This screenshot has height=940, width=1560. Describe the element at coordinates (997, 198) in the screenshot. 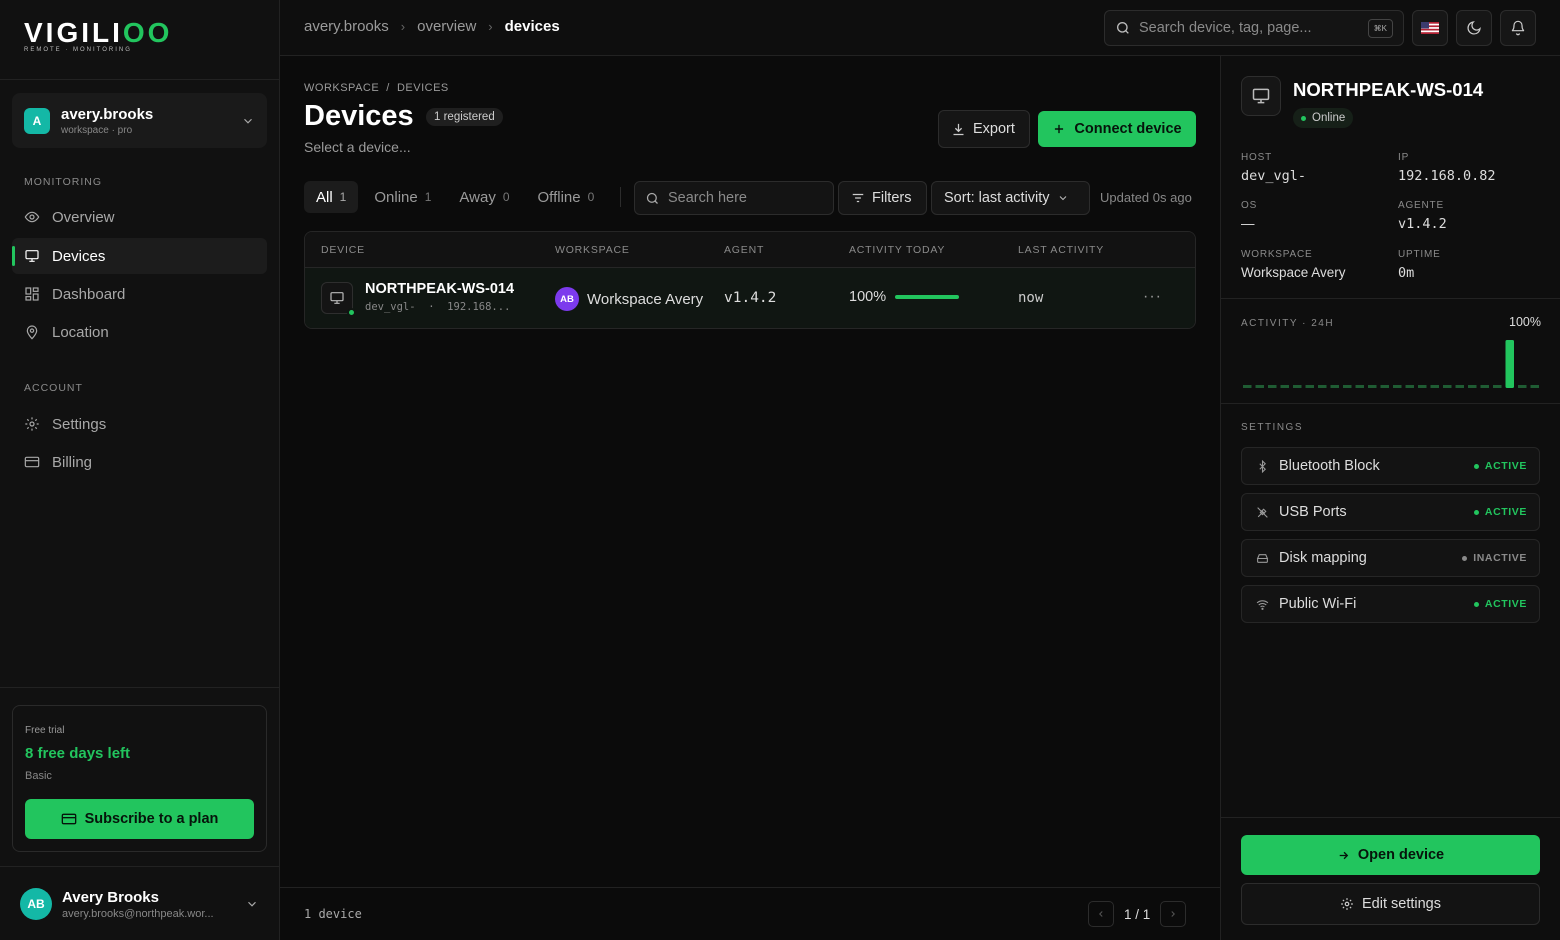

I see `sort-label: Sort: last activity` at that location.